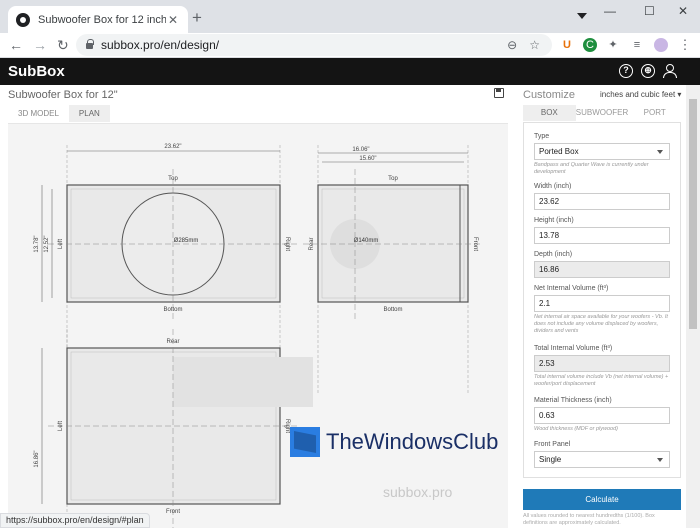 This screenshot has width=700, height=528. Describe the element at coordinates (63, 45) in the screenshot. I see `reload-button: ↻` at that location.